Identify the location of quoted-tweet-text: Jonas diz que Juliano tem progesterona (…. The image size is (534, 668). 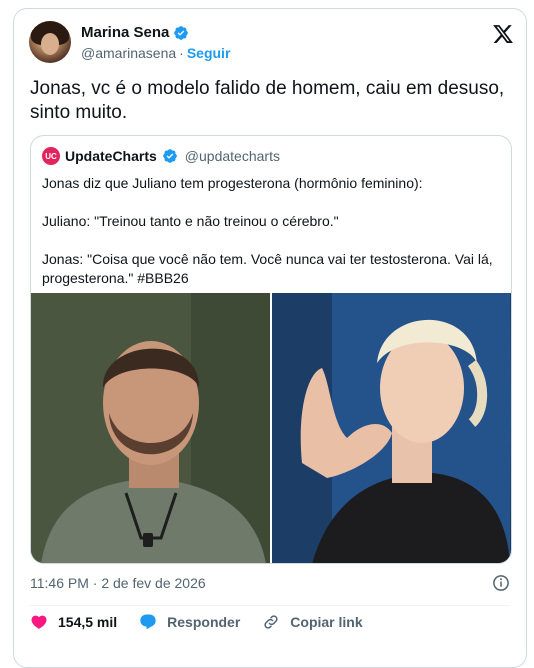
(267, 230).